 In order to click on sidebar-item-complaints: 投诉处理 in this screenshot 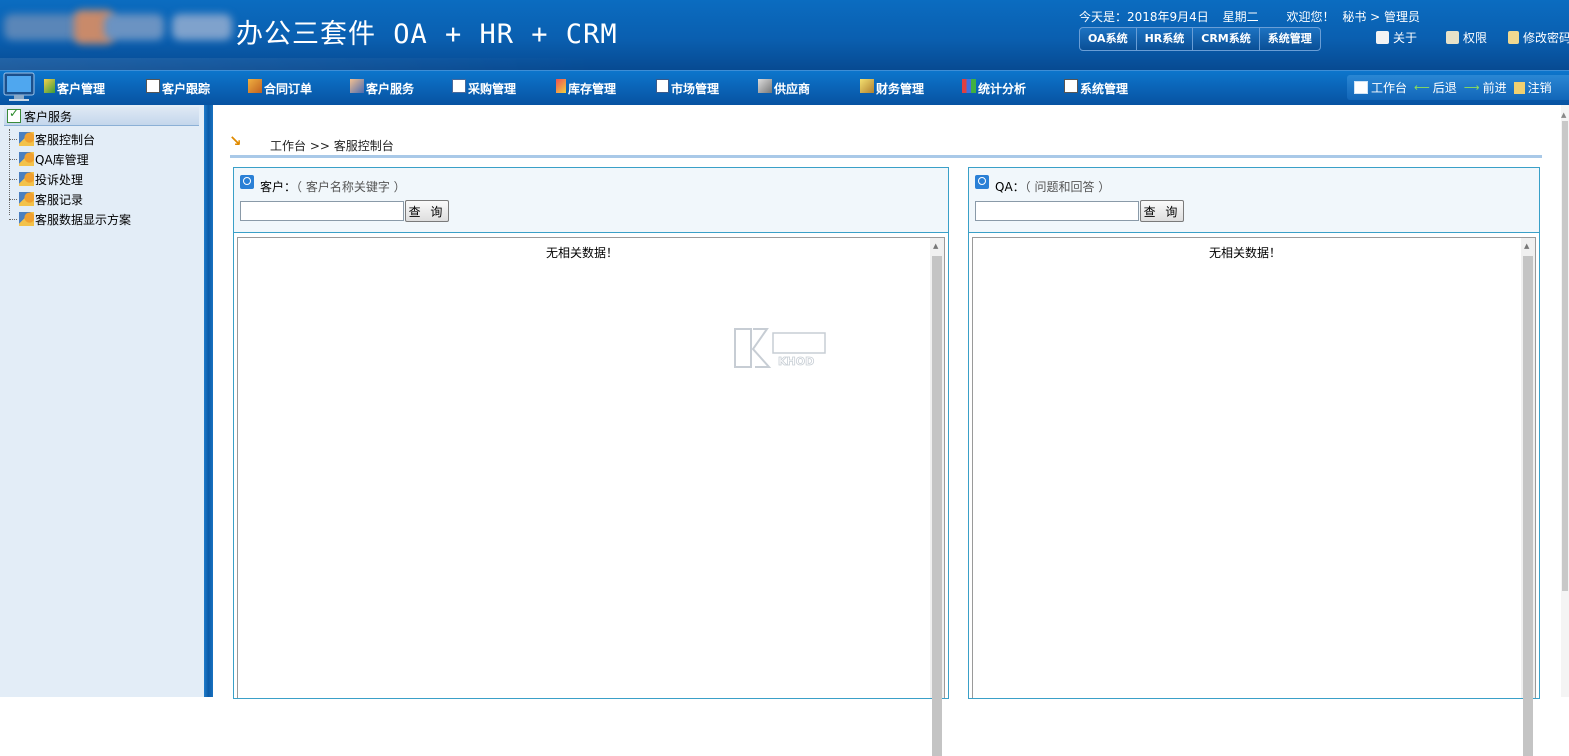, I will do `click(70, 179)`.